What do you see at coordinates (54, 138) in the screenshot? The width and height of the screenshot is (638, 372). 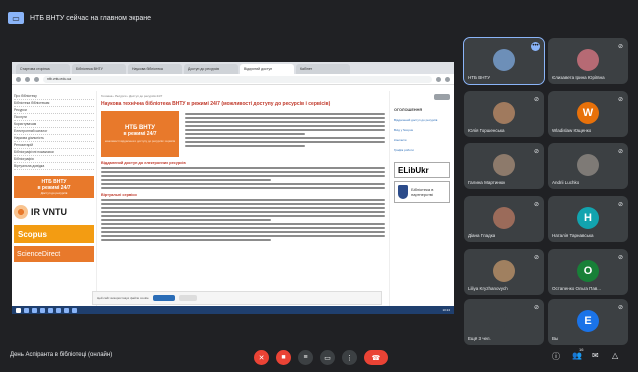 I see `left-menu-item: Наукова діяльність` at bounding box center [54, 138].